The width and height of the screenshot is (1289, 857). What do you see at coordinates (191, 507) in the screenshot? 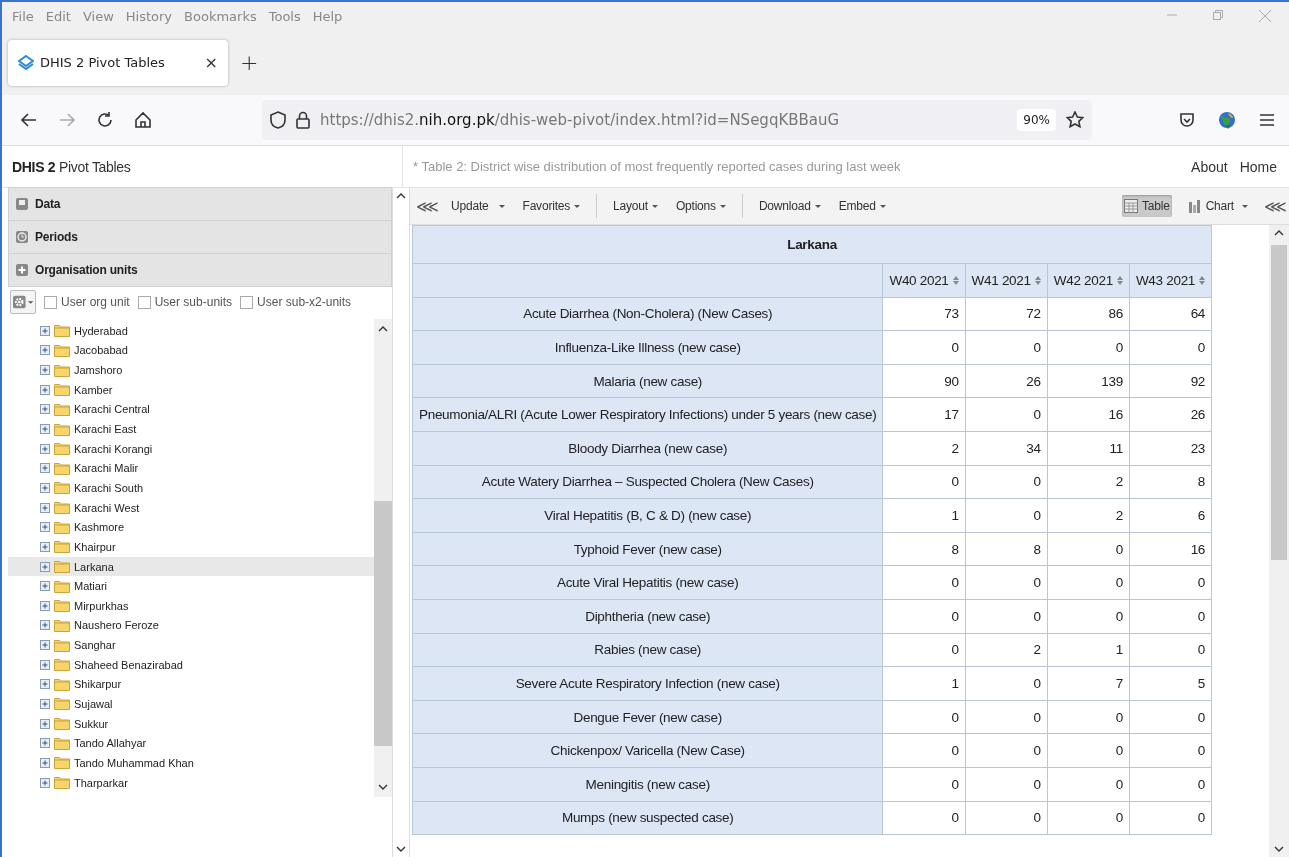
I see `tree-item: Karachi West` at bounding box center [191, 507].